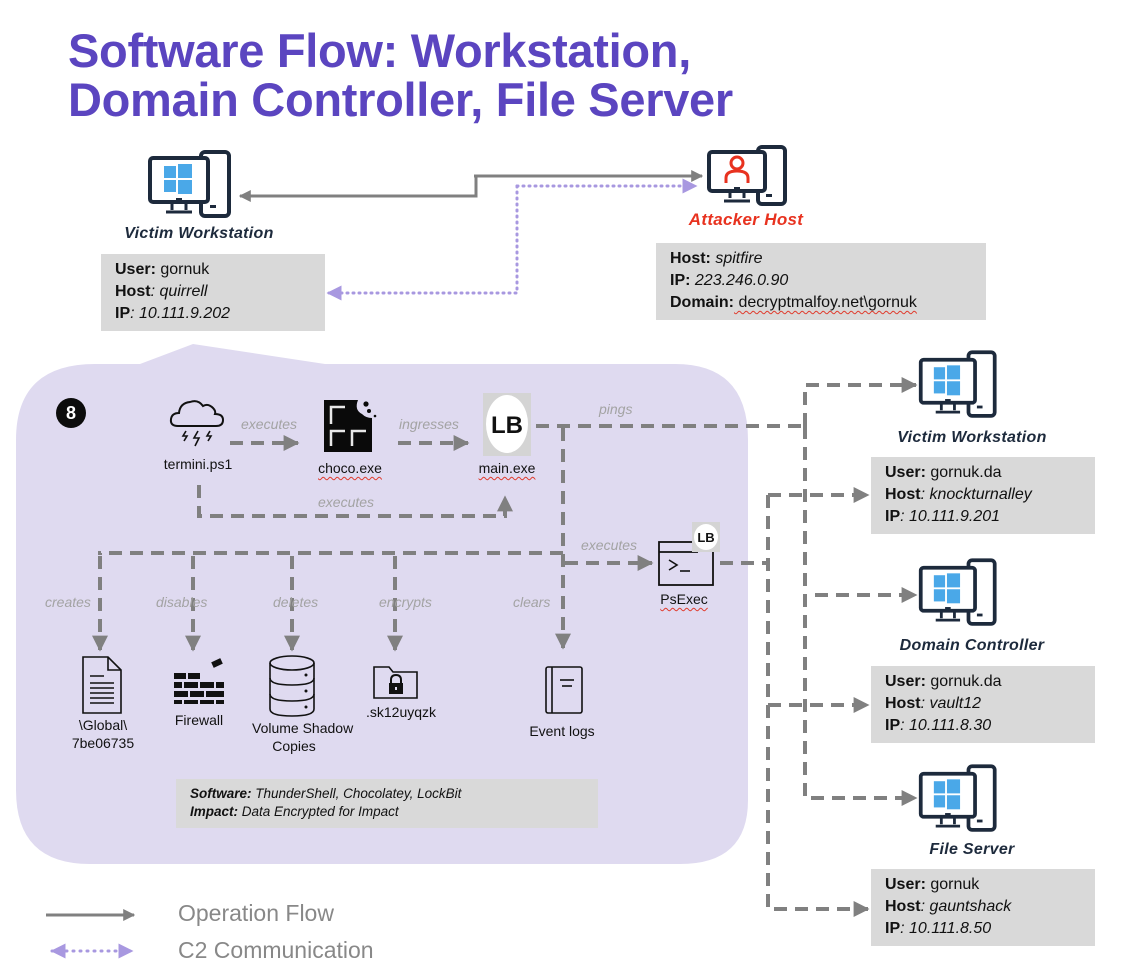  Describe the element at coordinates (102, 687) in the screenshot. I see `document-icon` at that location.